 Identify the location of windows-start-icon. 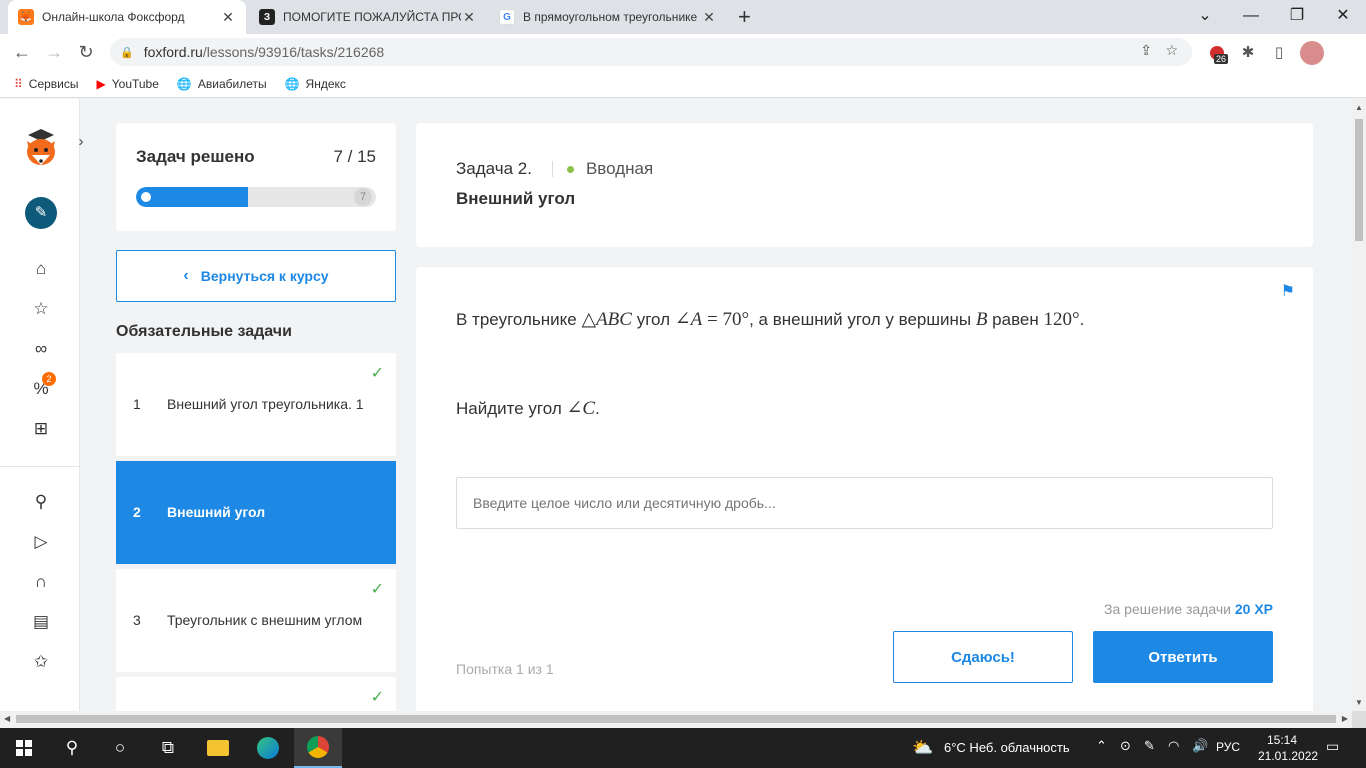
(24, 748).